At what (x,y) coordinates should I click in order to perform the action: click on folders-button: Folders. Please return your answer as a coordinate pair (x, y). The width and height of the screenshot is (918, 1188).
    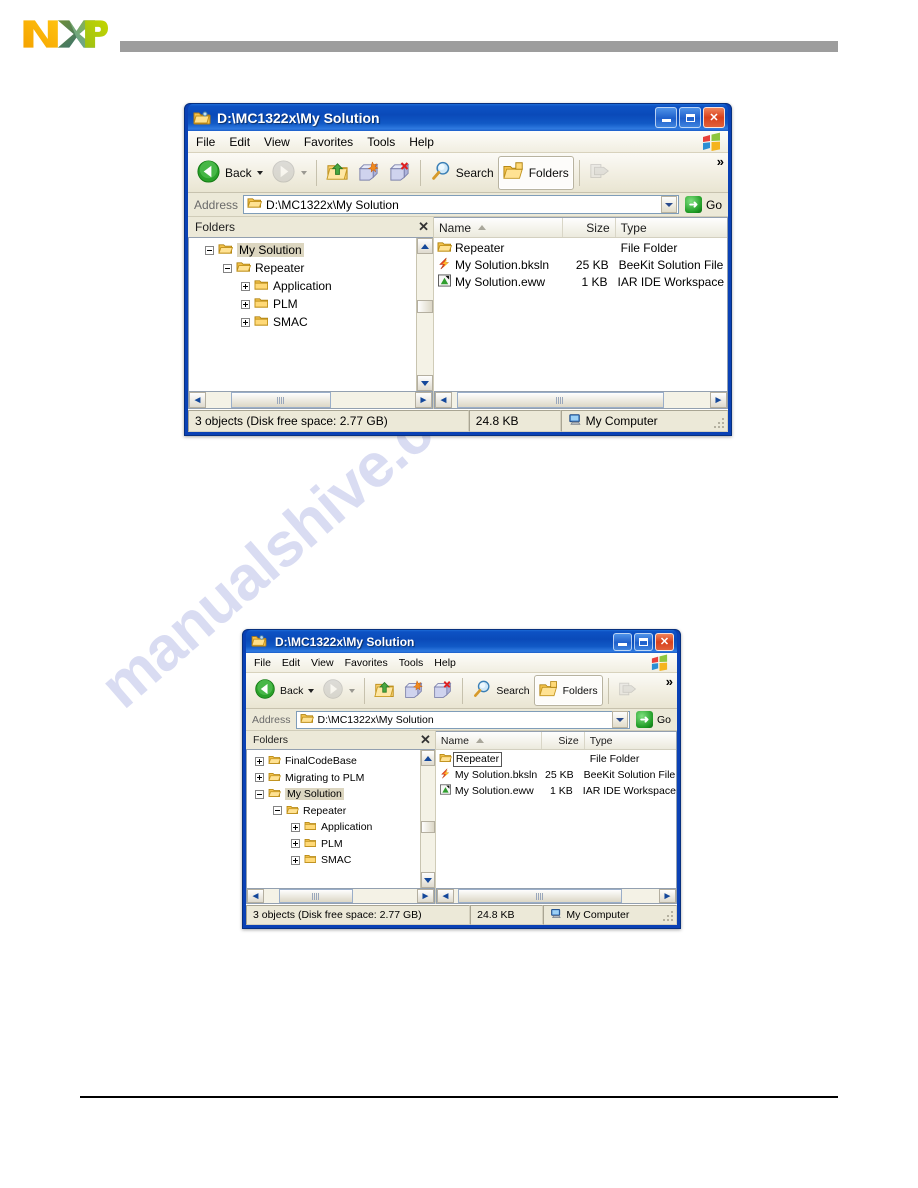
    Looking at the image, I should click on (568, 690).